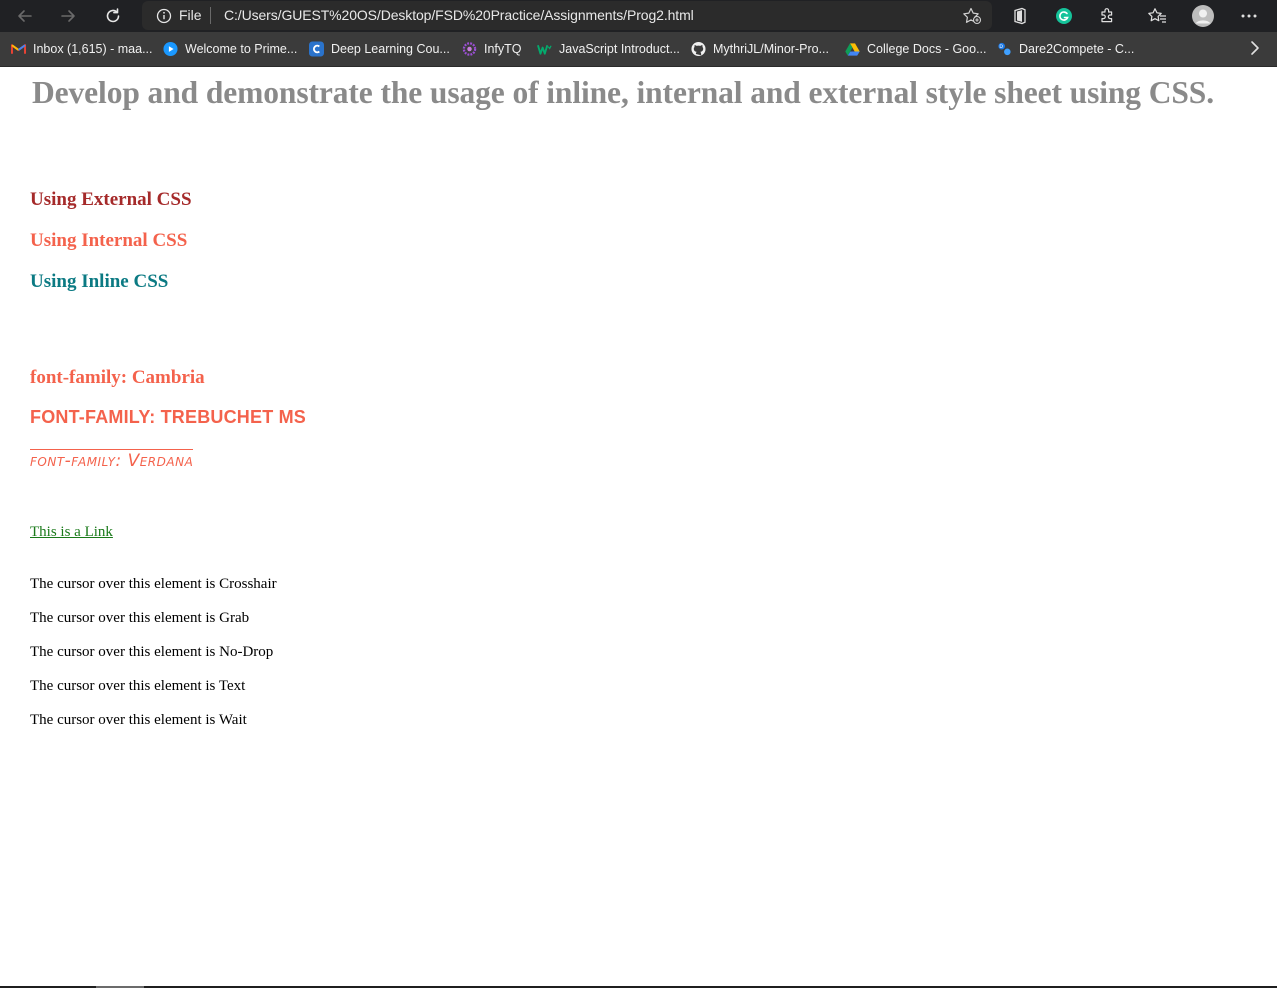 The width and height of the screenshot is (1277, 988). What do you see at coordinates (151, 652) in the screenshot?
I see `cursor-no-drop-text: The cursor over this element is No-Drop` at bounding box center [151, 652].